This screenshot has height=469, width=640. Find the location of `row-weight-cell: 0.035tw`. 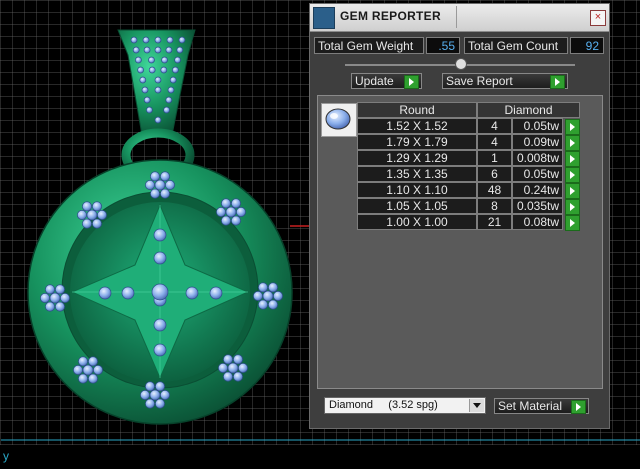

row-weight-cell: 0.035tw is located at coordinates (537, 206).